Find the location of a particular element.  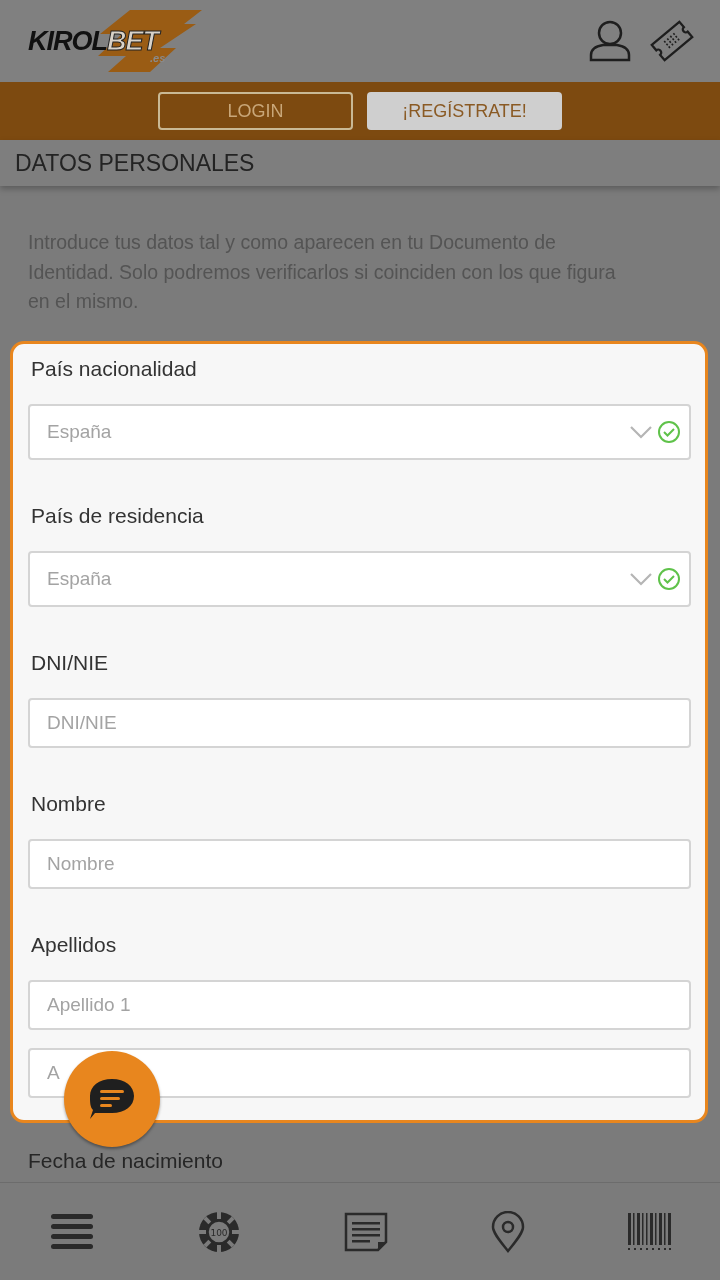

ticket-icon is located at coordinates (672, 41).